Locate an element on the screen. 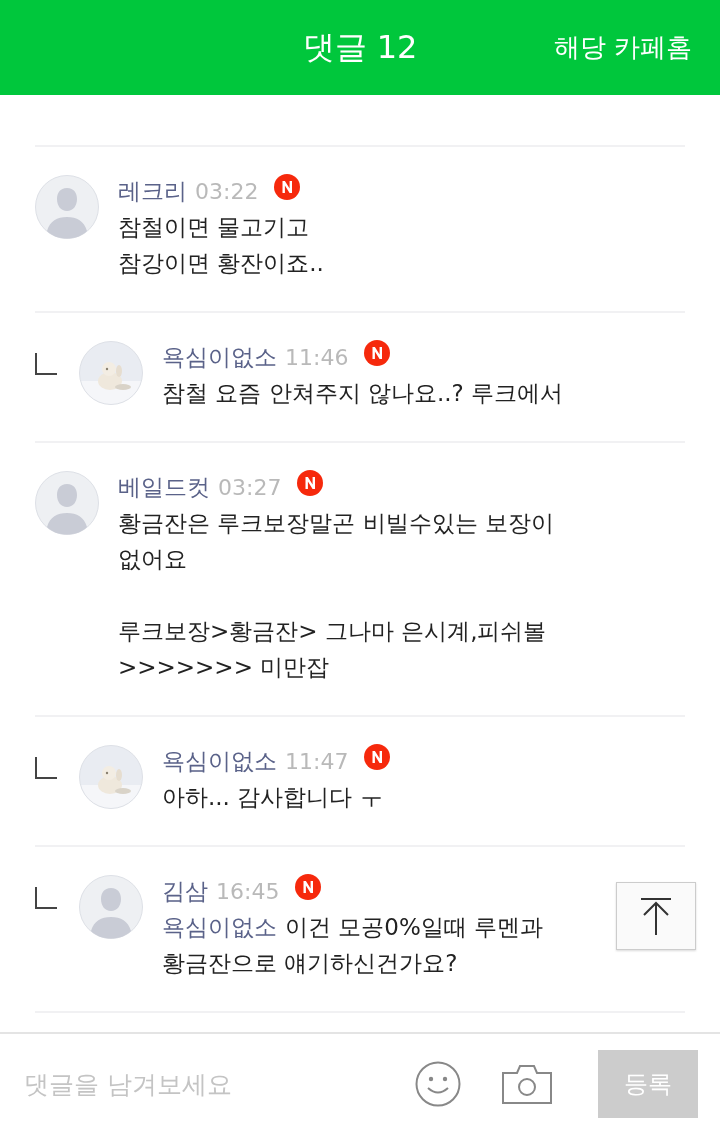 Image resolution: width=720 pixels, height=1134 pixels. comment-time: 16:45 is located at coordinates (248, 891).